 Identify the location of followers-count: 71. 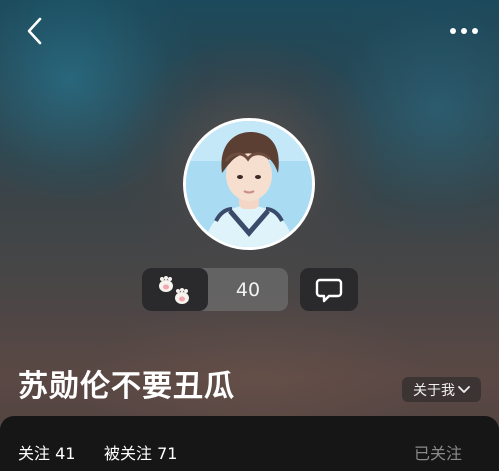
(167, 453).